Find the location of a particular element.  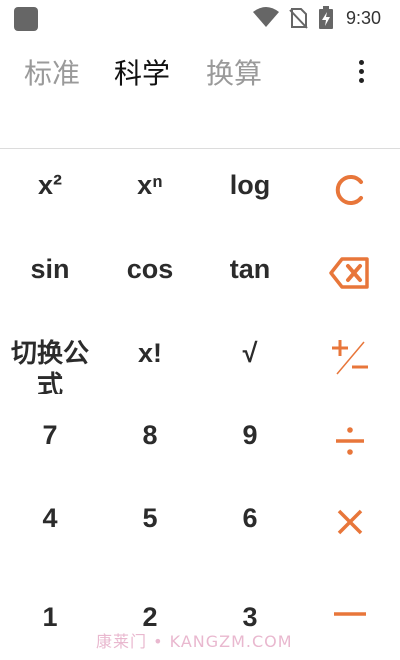

plus-minus-icon is located at coordinates (350, 357).